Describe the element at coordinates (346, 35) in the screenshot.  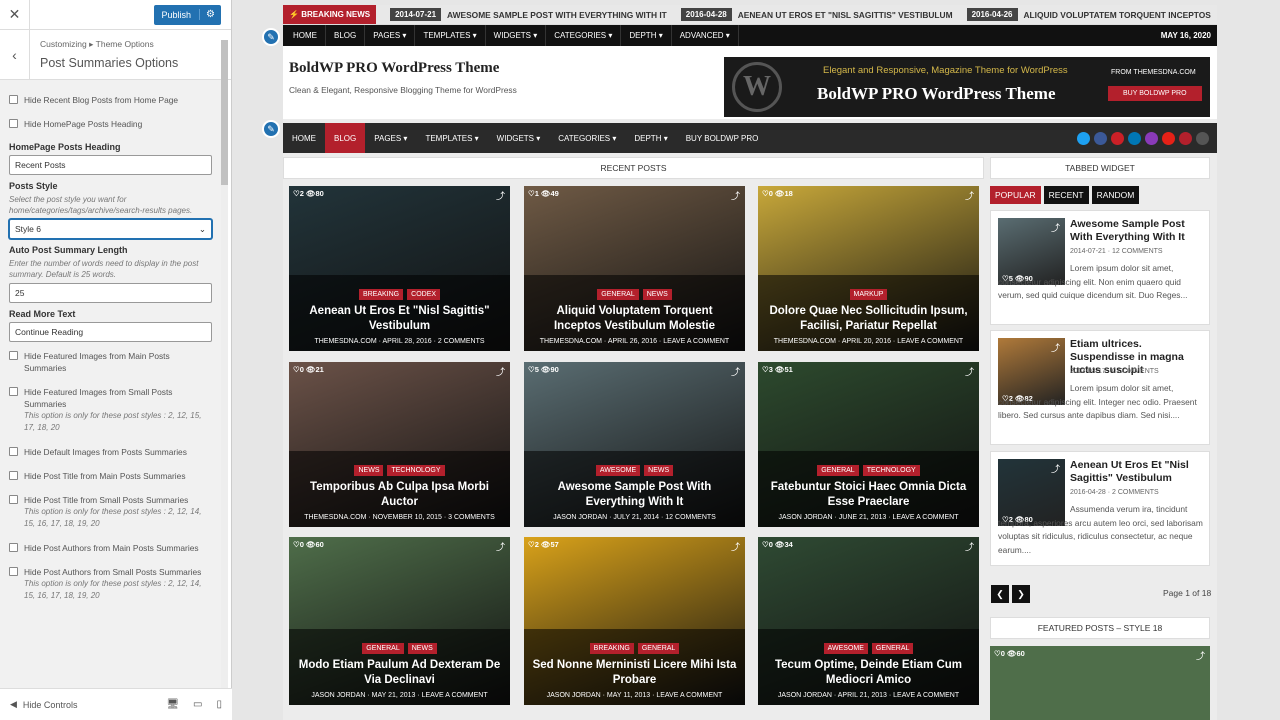
I see `topnav-item: Blog` at that location.